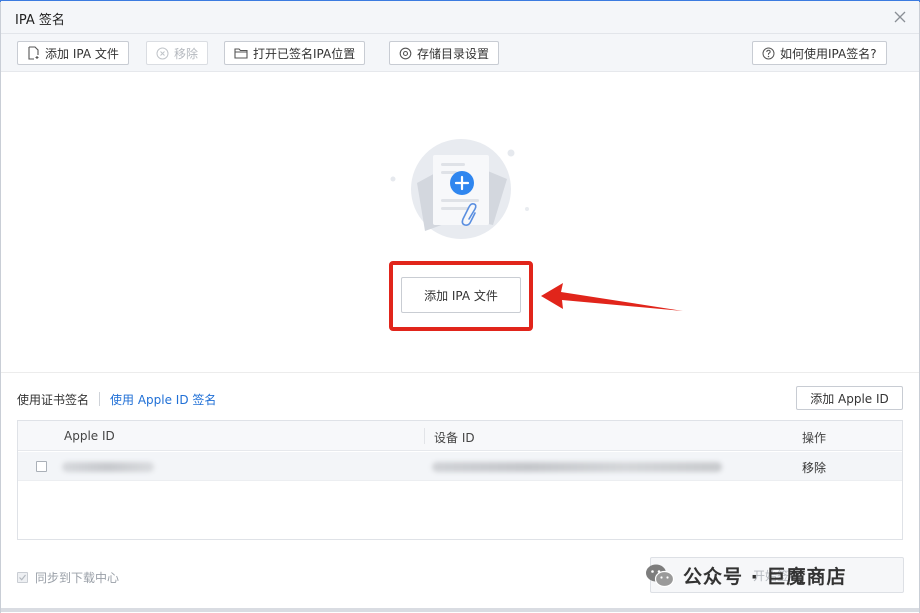 This screenshot has width=920, height=613. I want to click on sign-method-tabs: 使用证书签名 使用 Apple ID 签名, so click(116, 399).